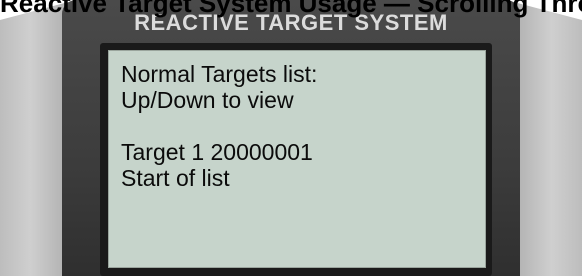 The width and height of the screenshot is (582, 276). Describe the element at coordinates (217, 152) in the screenshot. I see `lcd-line-target: Target 1 20000001` at that location.